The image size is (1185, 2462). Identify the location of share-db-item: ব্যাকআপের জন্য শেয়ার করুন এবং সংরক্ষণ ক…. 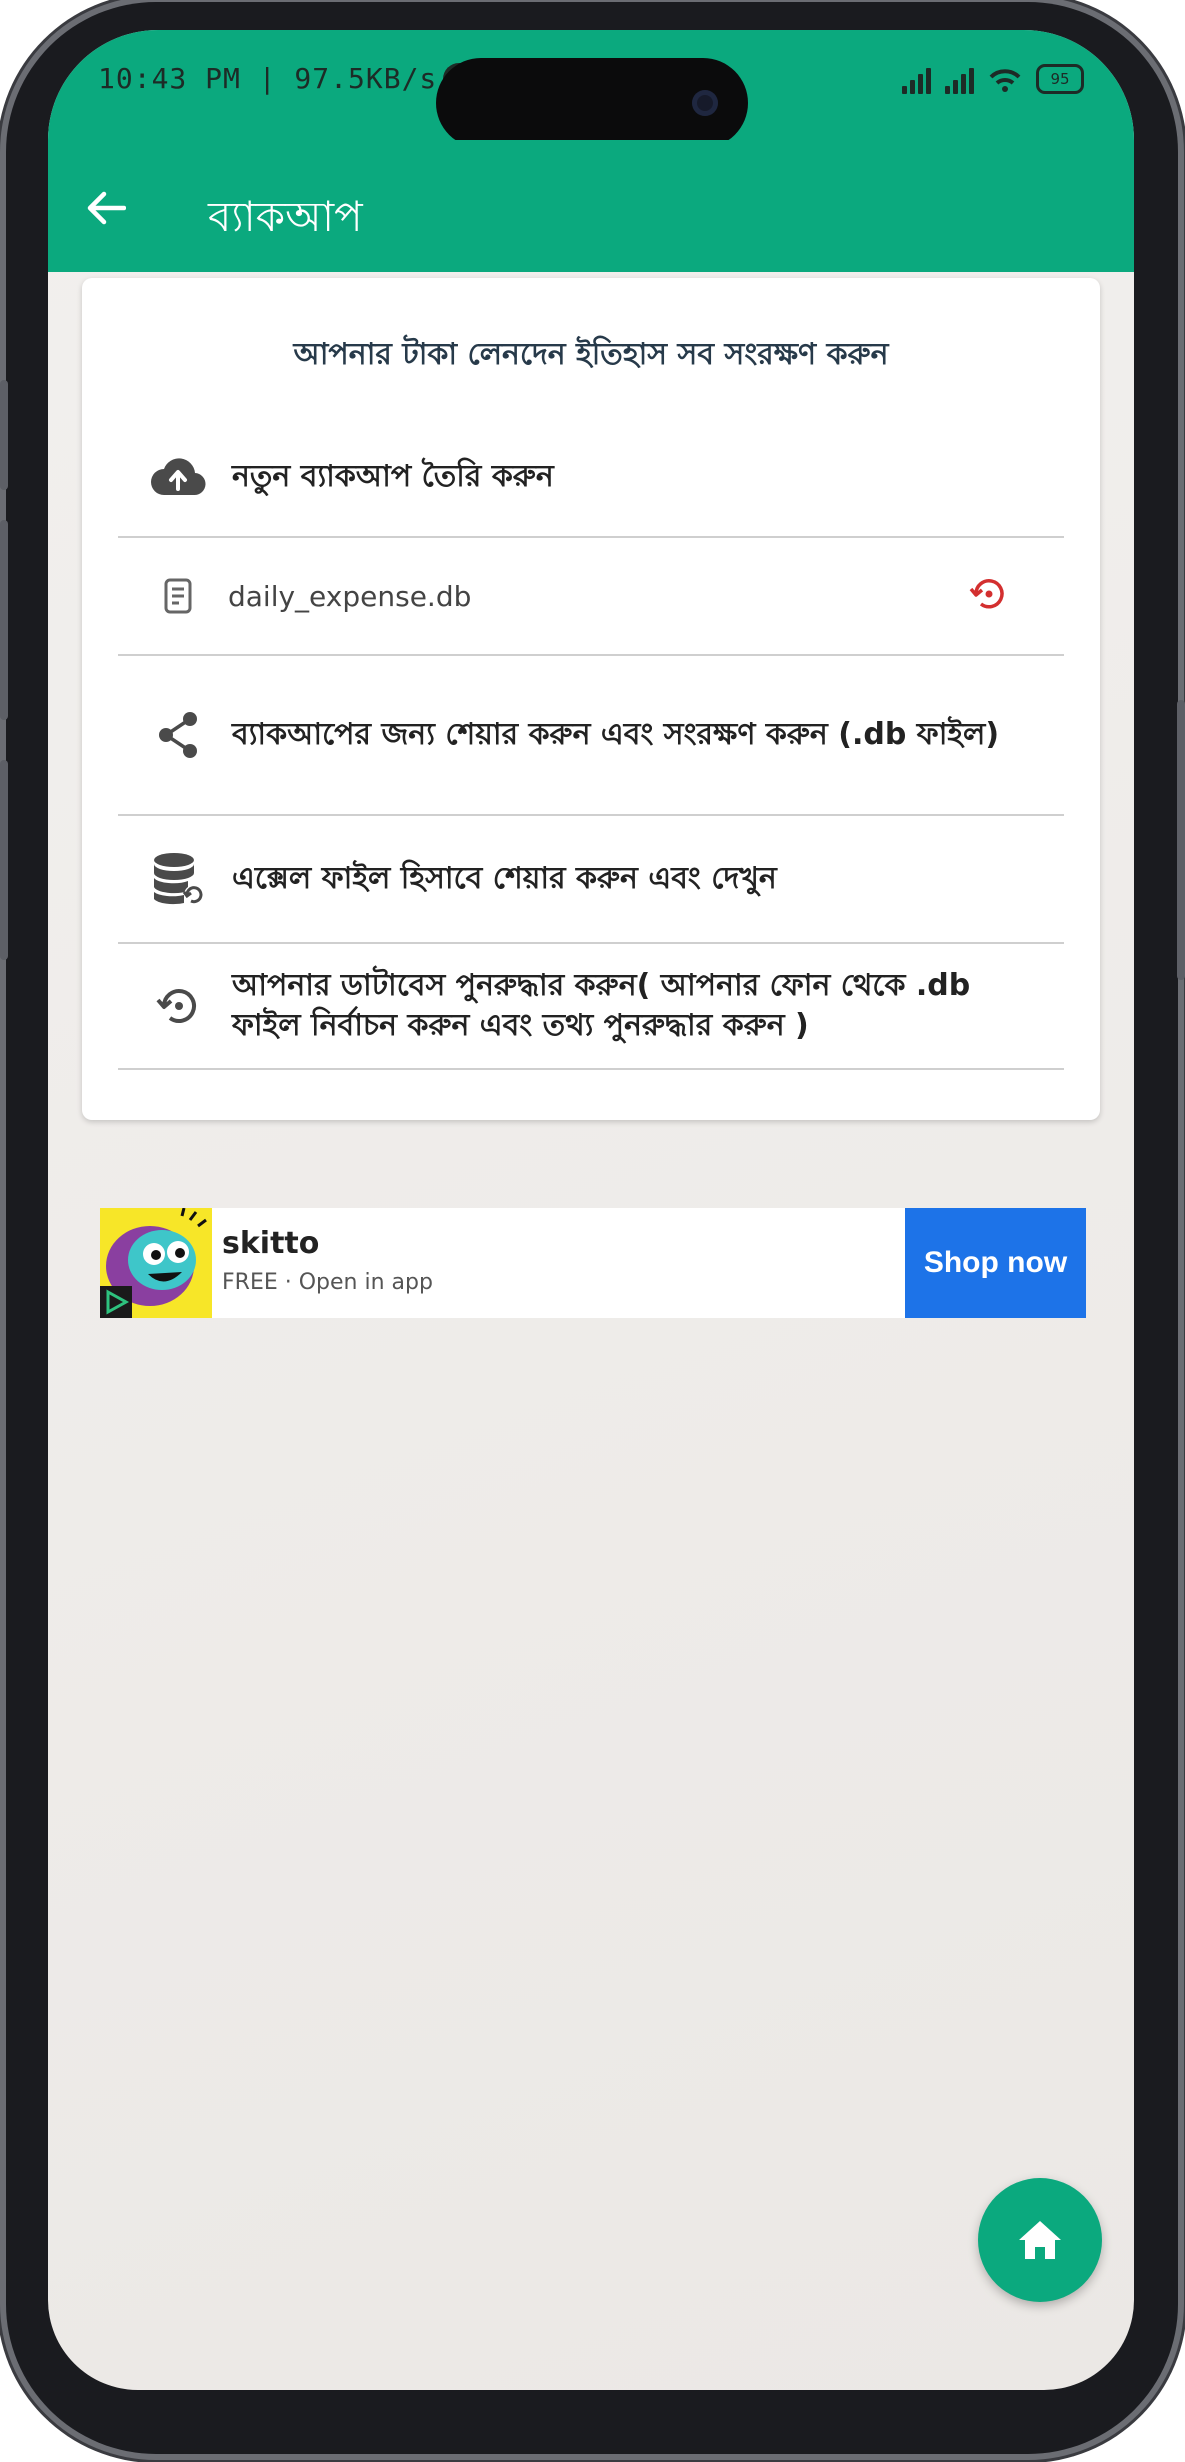
(591, 736).